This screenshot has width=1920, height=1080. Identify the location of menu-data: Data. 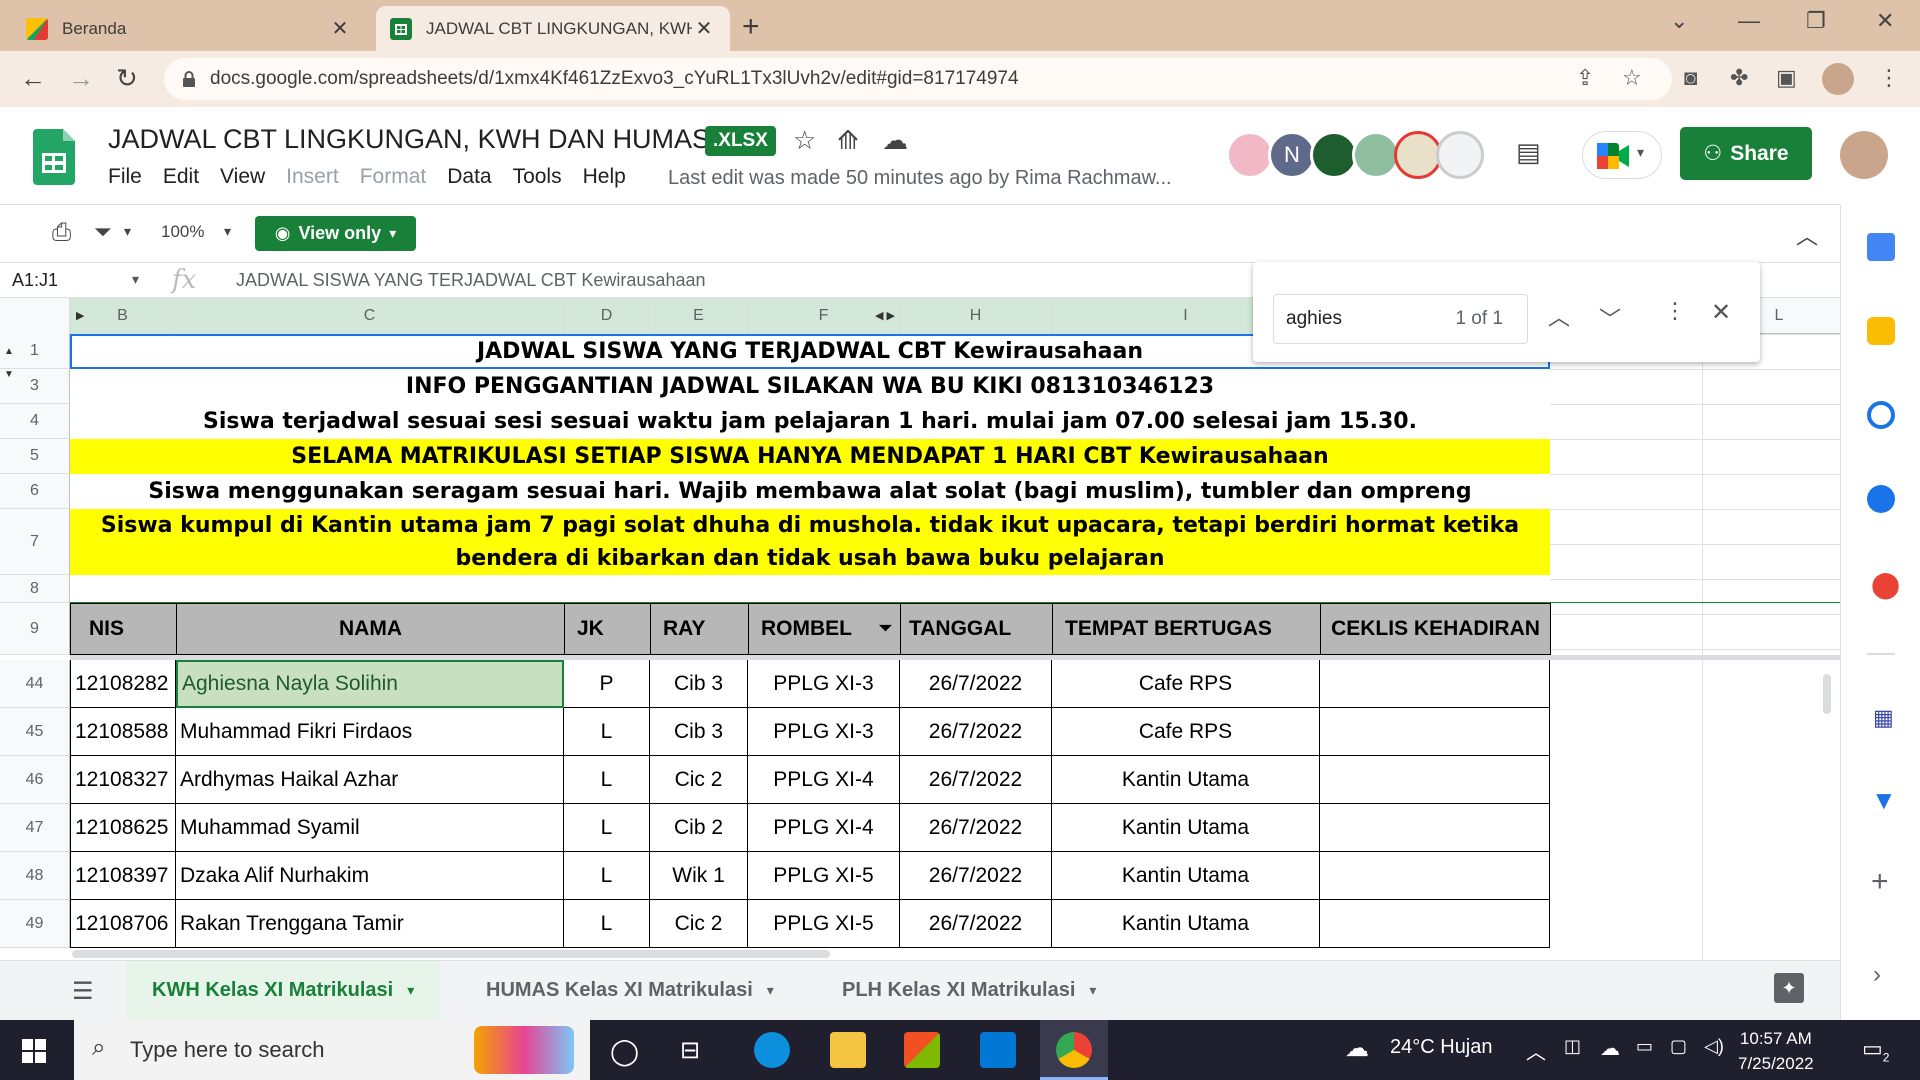
(469, 177).